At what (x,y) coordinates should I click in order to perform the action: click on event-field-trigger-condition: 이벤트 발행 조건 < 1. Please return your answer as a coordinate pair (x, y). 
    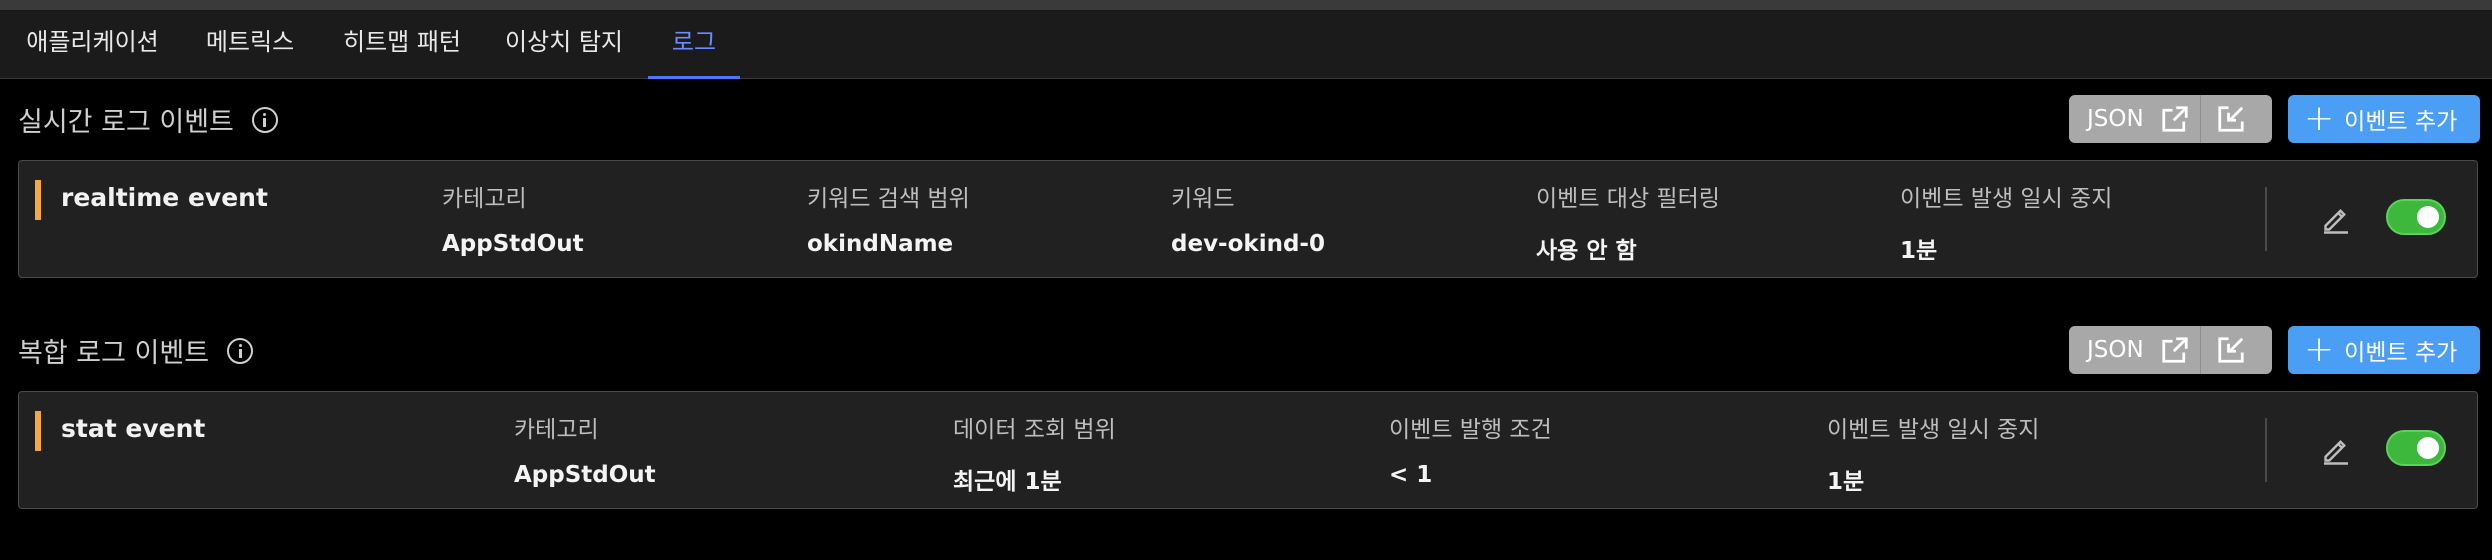
    Looking at the image, I should click on (1470, 449).